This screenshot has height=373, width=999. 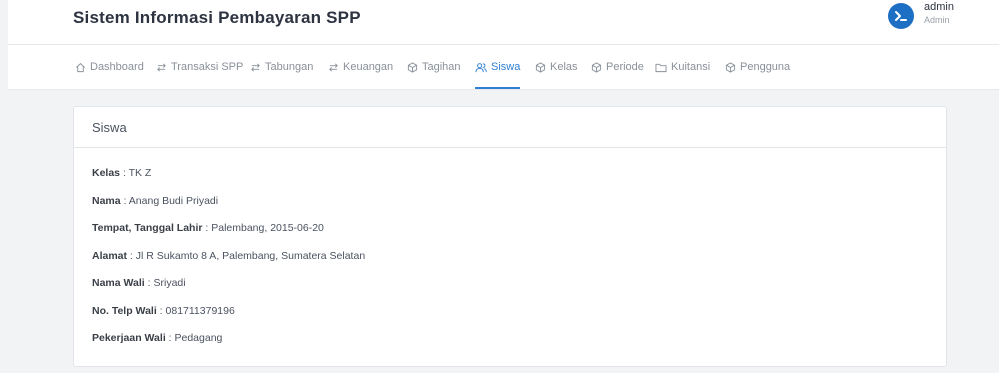 What do you see at coordinates (564, 67) in the screenshot?
I see `nav-item-label: Kelas` at bounding box center [564, 67].